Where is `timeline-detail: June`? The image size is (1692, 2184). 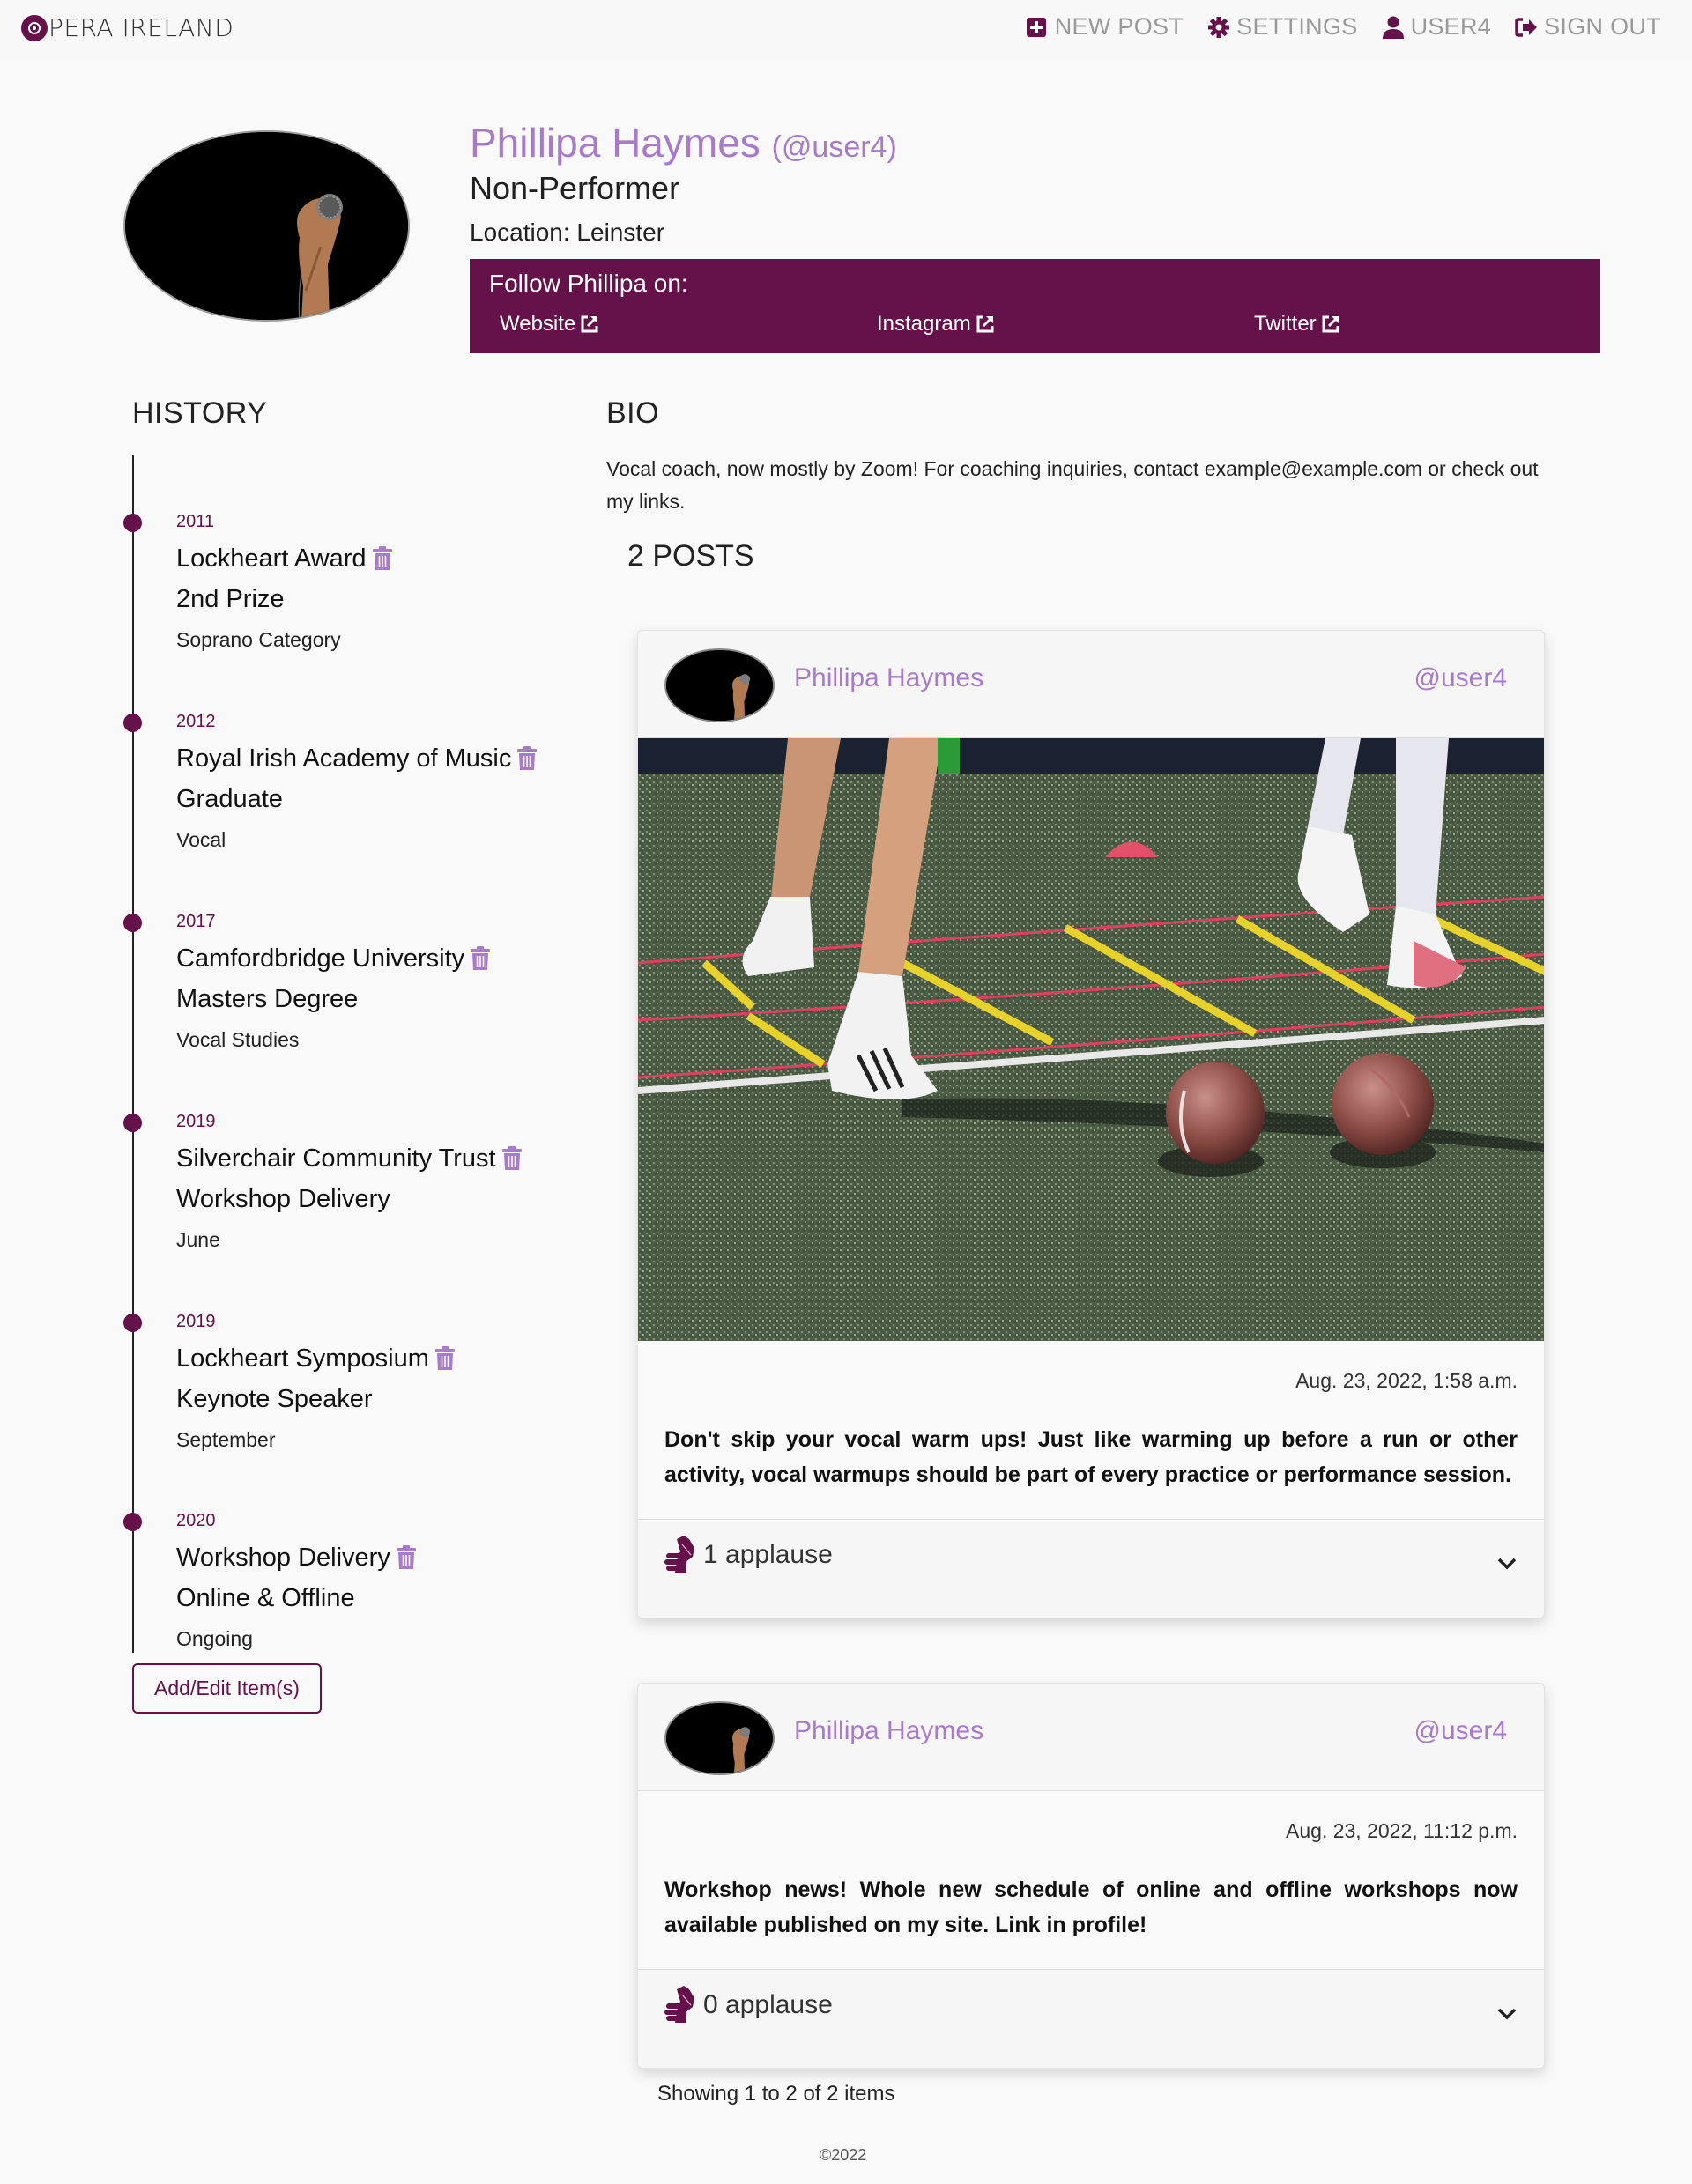
timeline-detail: June is located at coordinates (198, 1239).